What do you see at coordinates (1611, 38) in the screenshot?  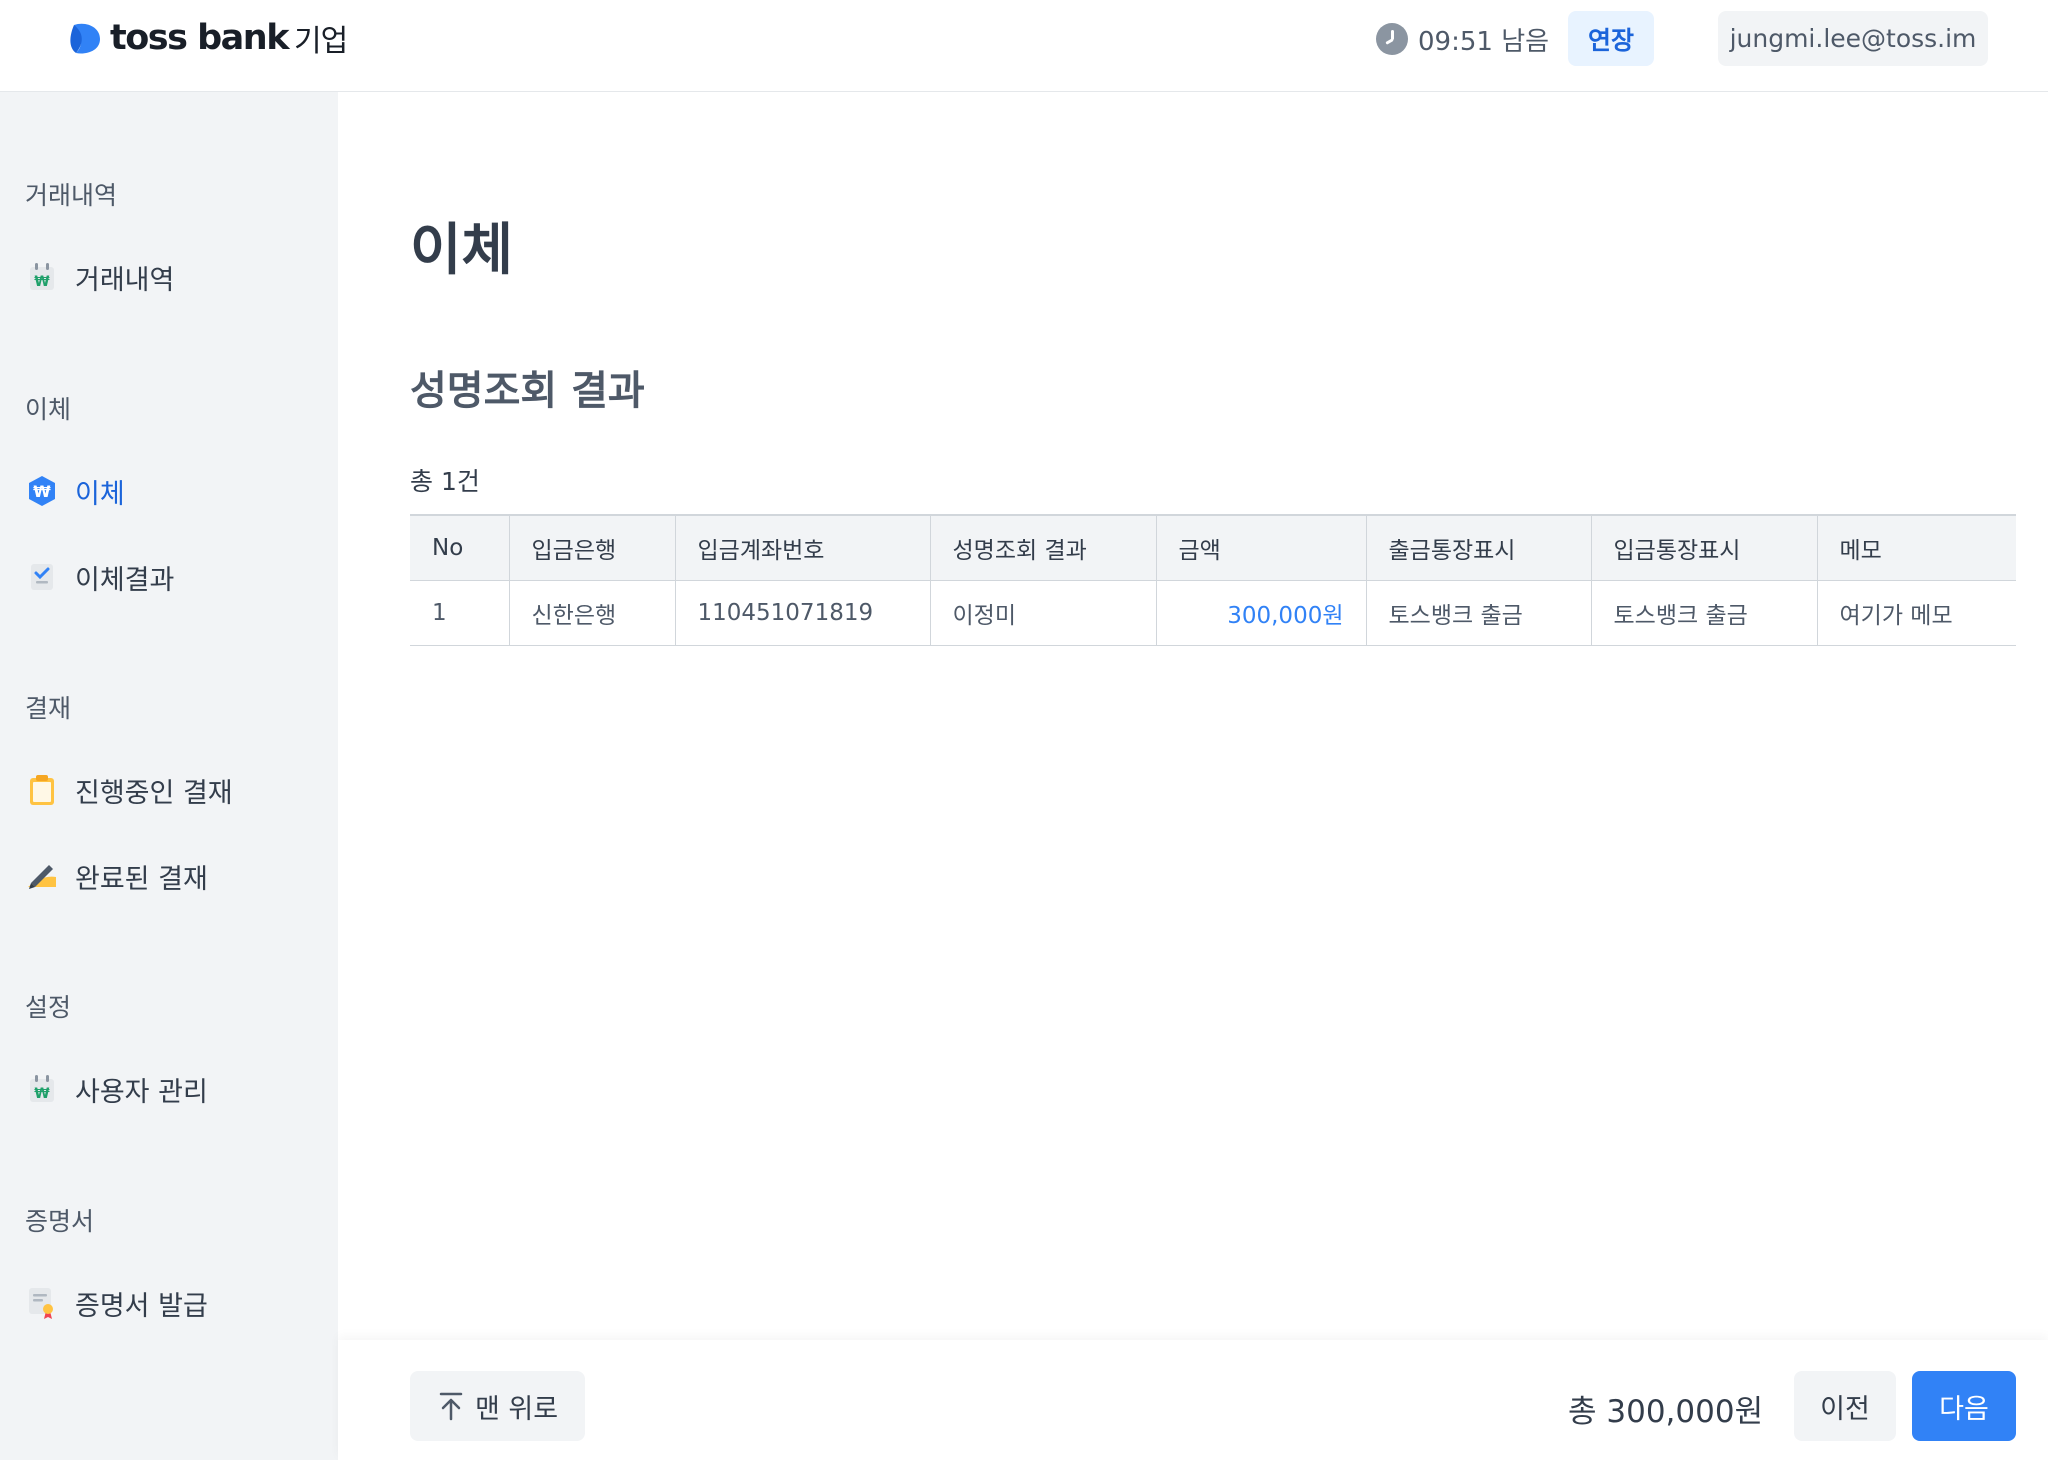 I see `extend-session-button: 연장` at bounding box center [1611, 38].